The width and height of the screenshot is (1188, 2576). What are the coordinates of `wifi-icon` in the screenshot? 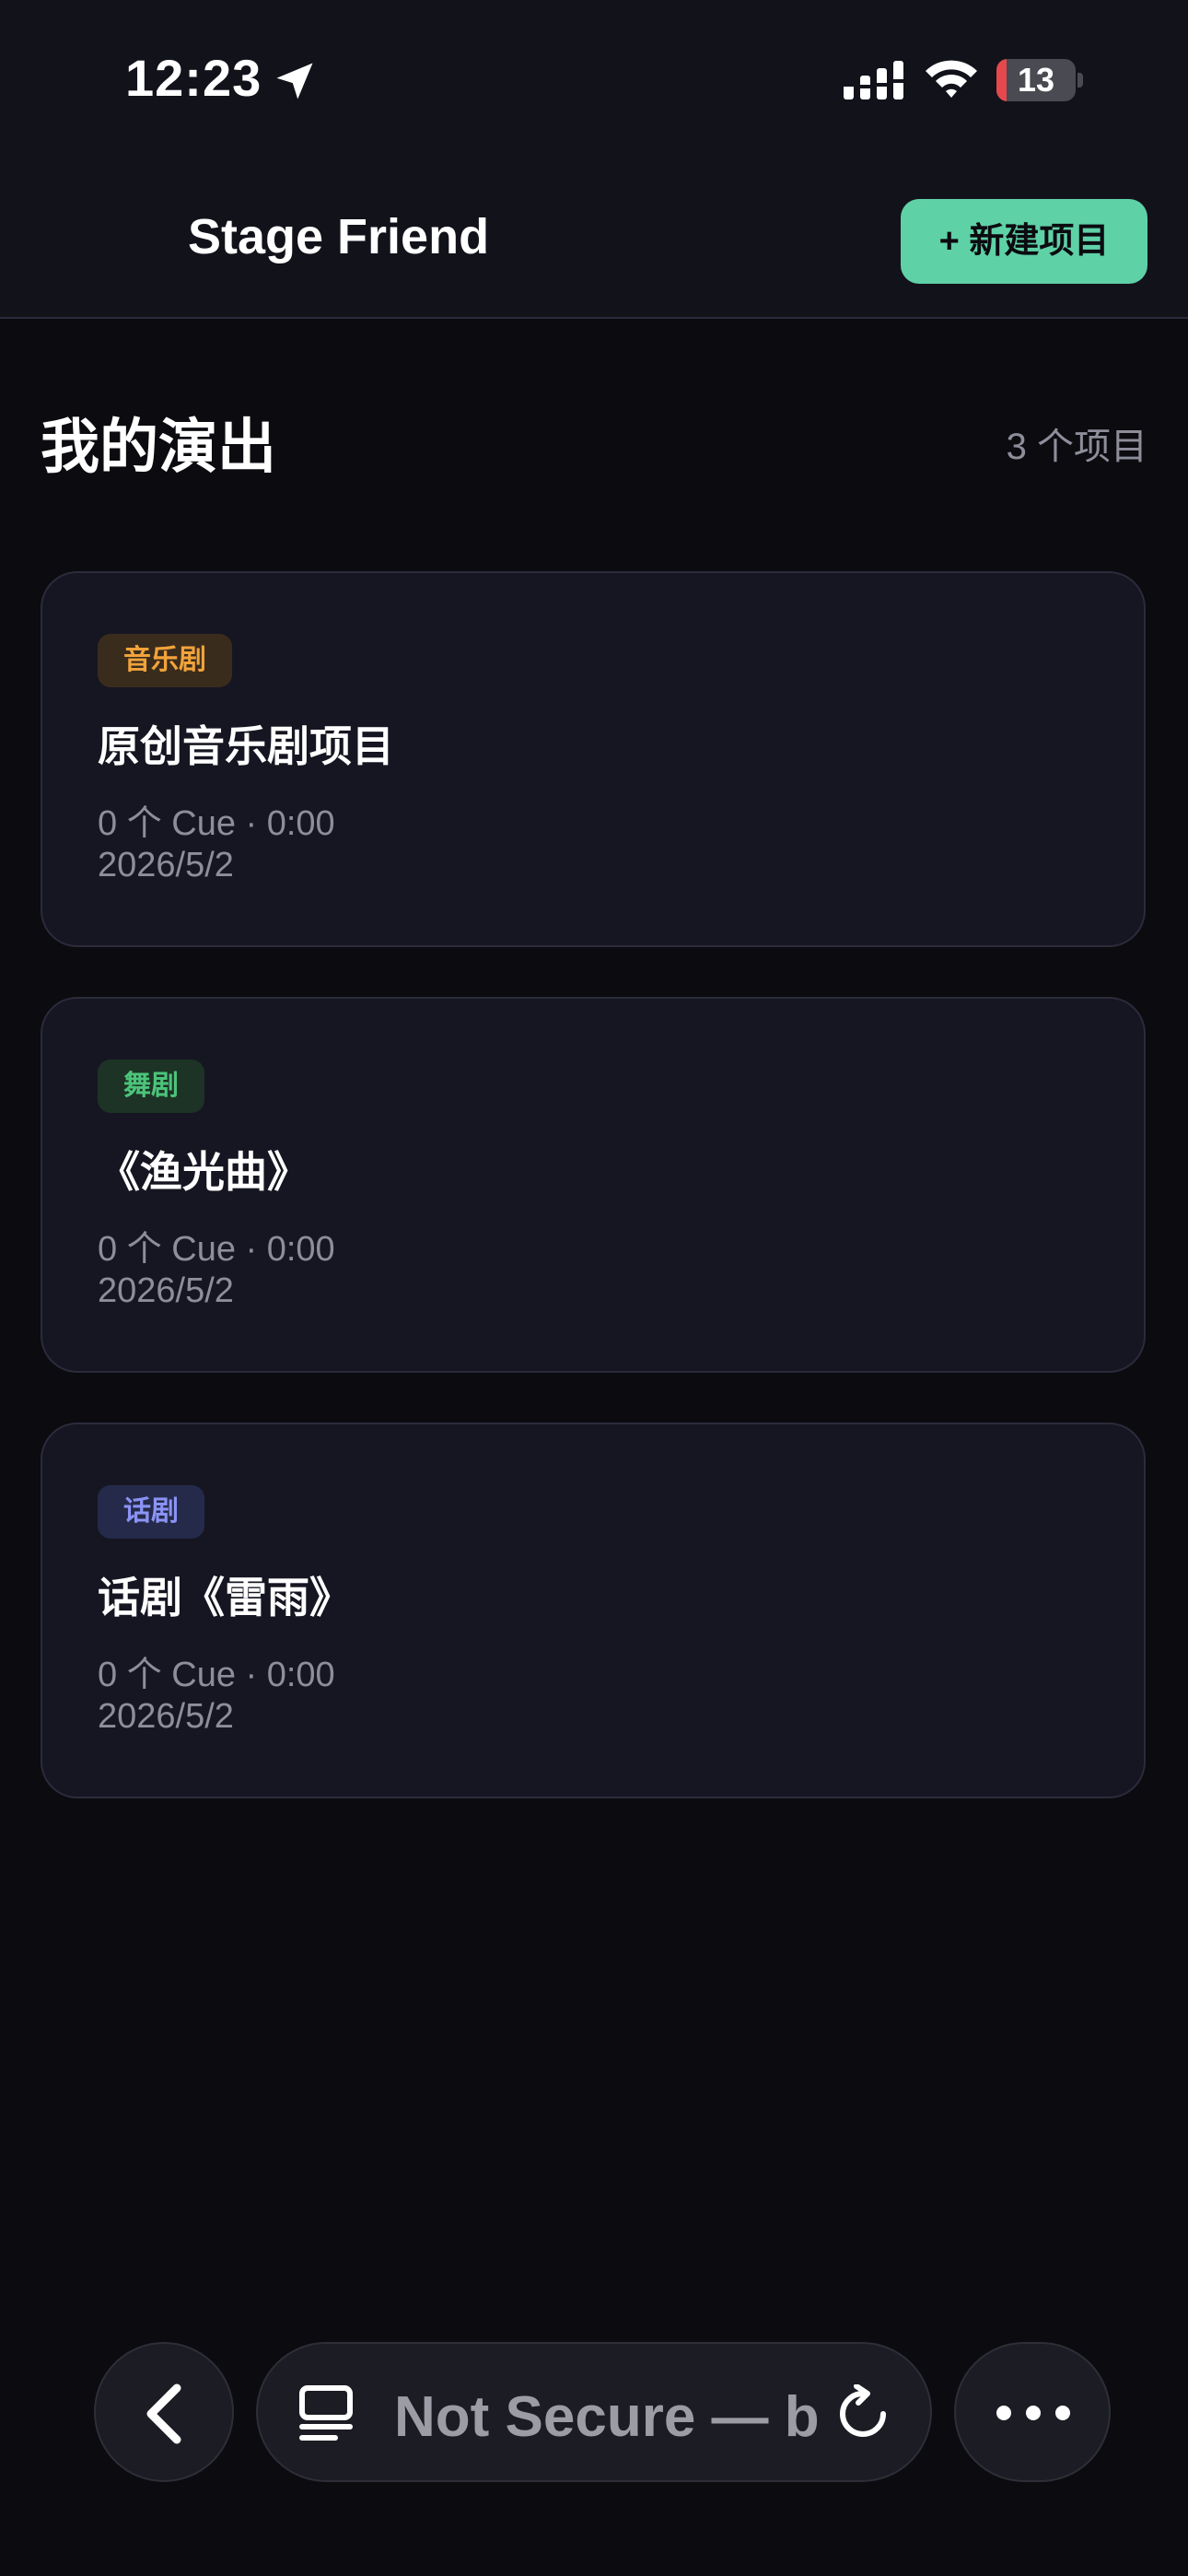 It's located at (951, 79).